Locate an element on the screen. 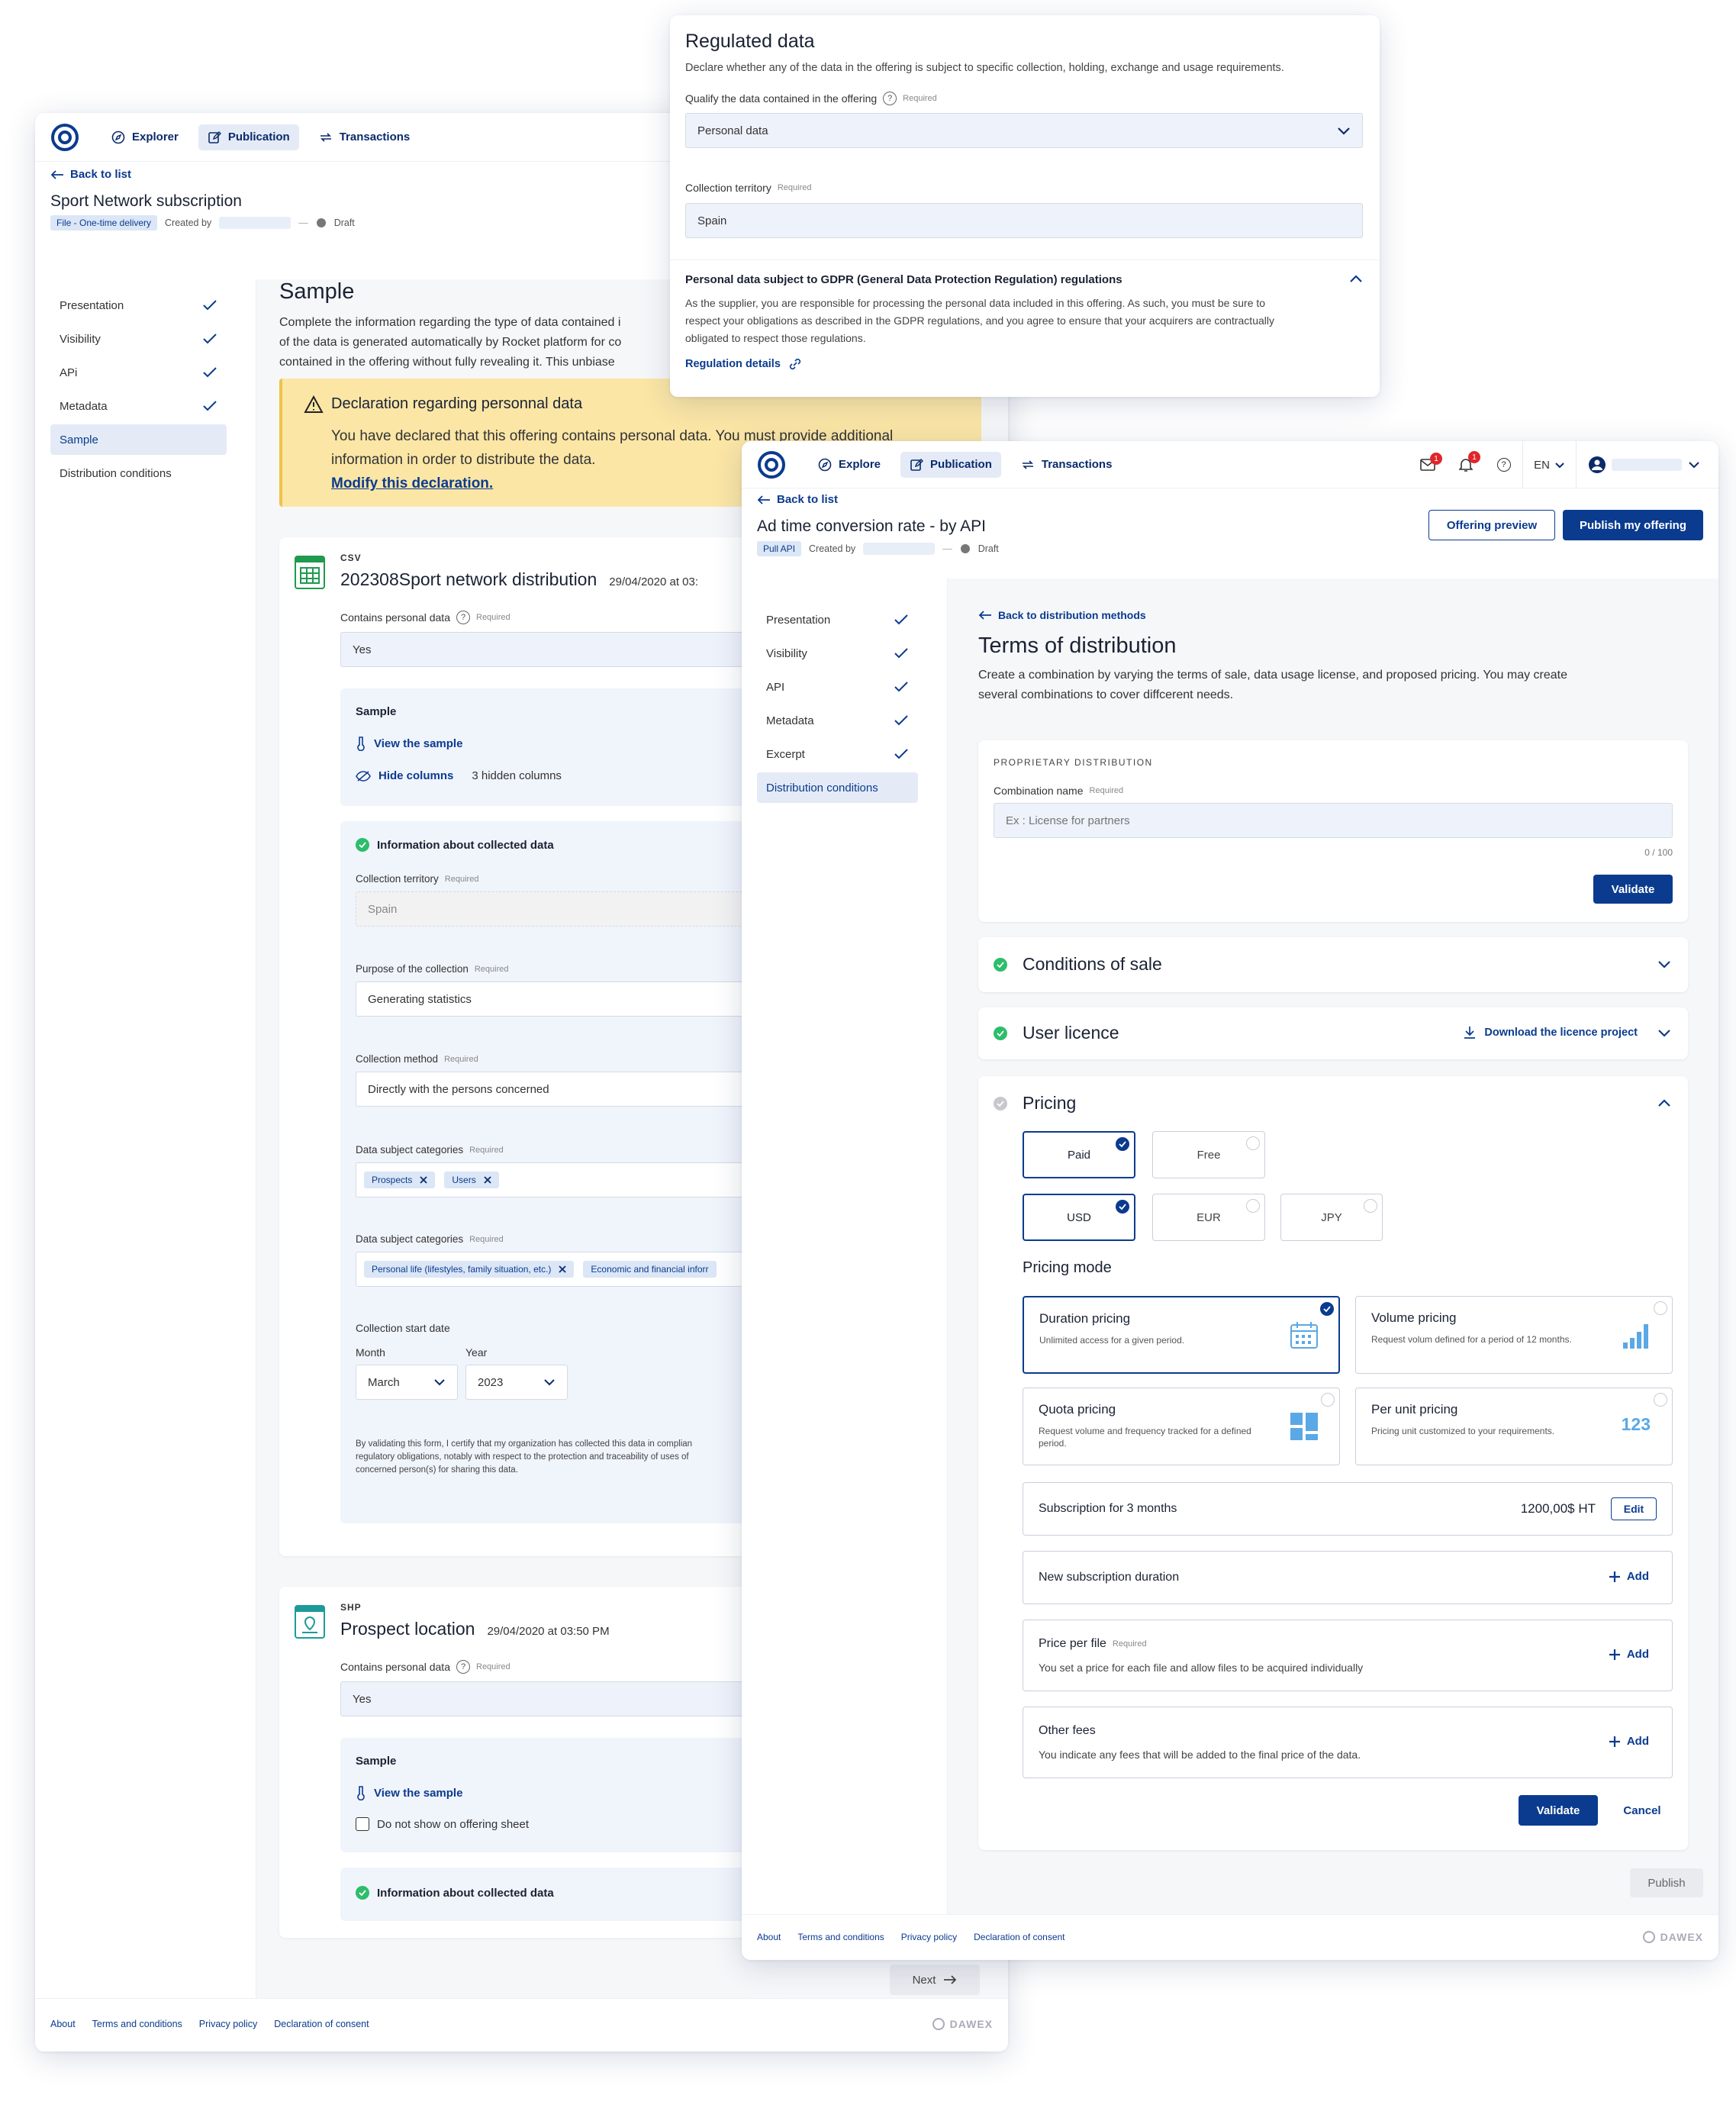 The width and height of the screenshot is (1736, 2108). step-label: Visibility is located at coordinates (786, 653).